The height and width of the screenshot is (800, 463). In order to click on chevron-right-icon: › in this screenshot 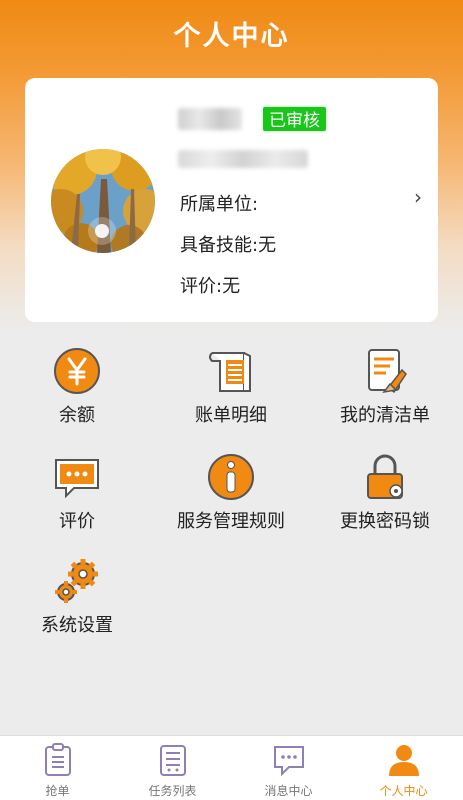, I will do `click(418, 197)`.